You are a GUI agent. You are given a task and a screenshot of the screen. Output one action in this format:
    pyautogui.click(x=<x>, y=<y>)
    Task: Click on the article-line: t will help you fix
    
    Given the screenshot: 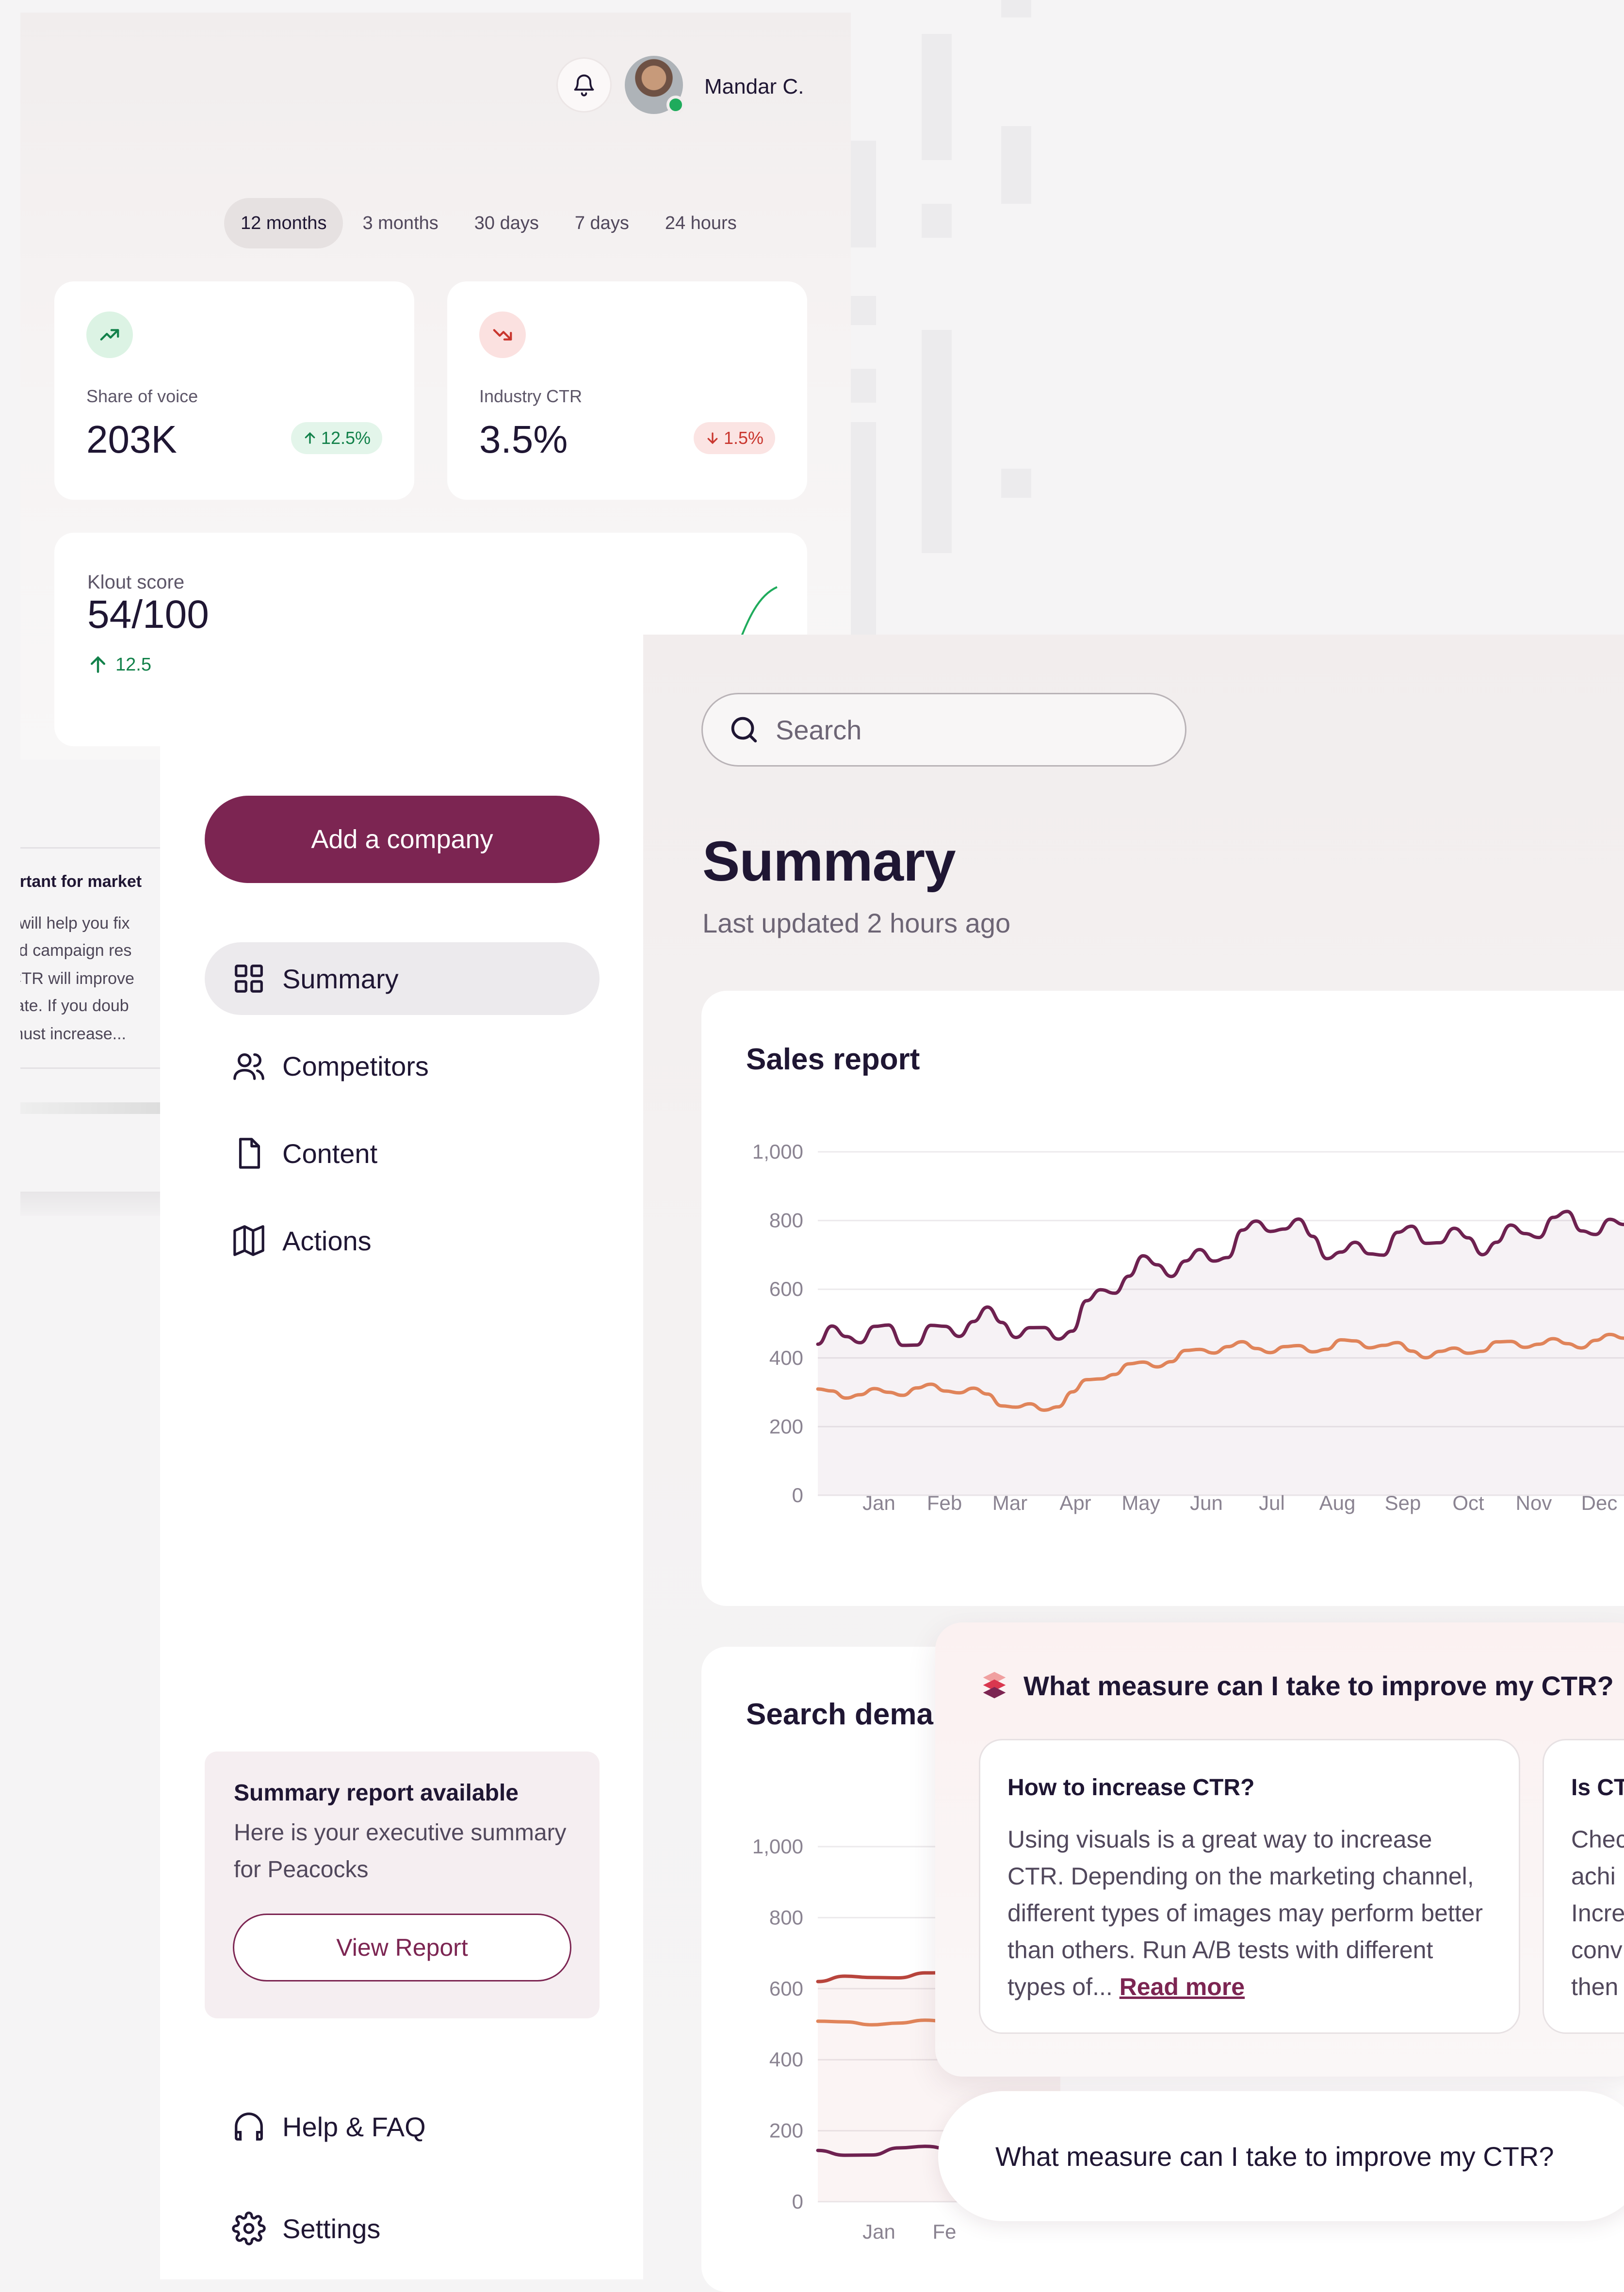 What is the action you would take?
    pyautogui.click(x=75, y=923)
    